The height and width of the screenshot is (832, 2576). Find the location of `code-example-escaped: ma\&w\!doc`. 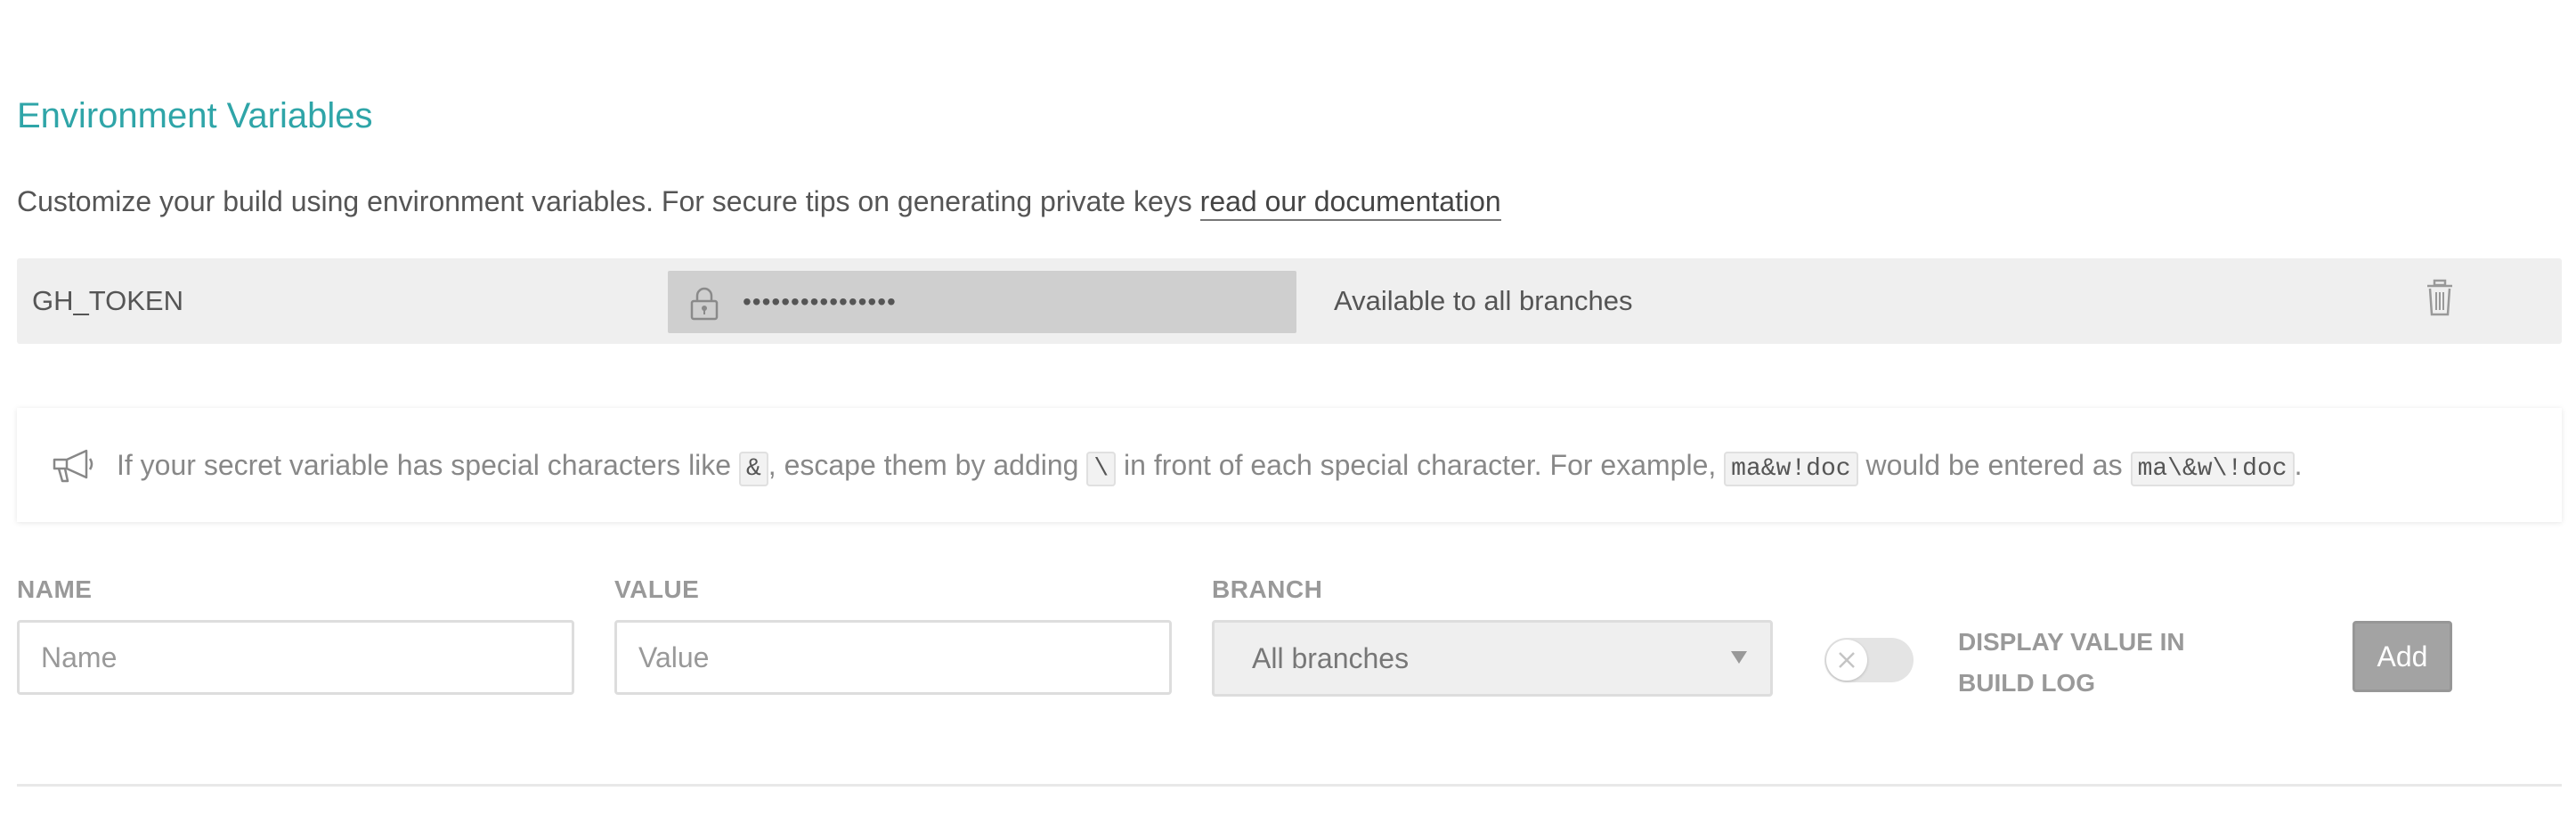

code-example-escaped: ma\&w\!doc is located at coordinates (2212, 469).